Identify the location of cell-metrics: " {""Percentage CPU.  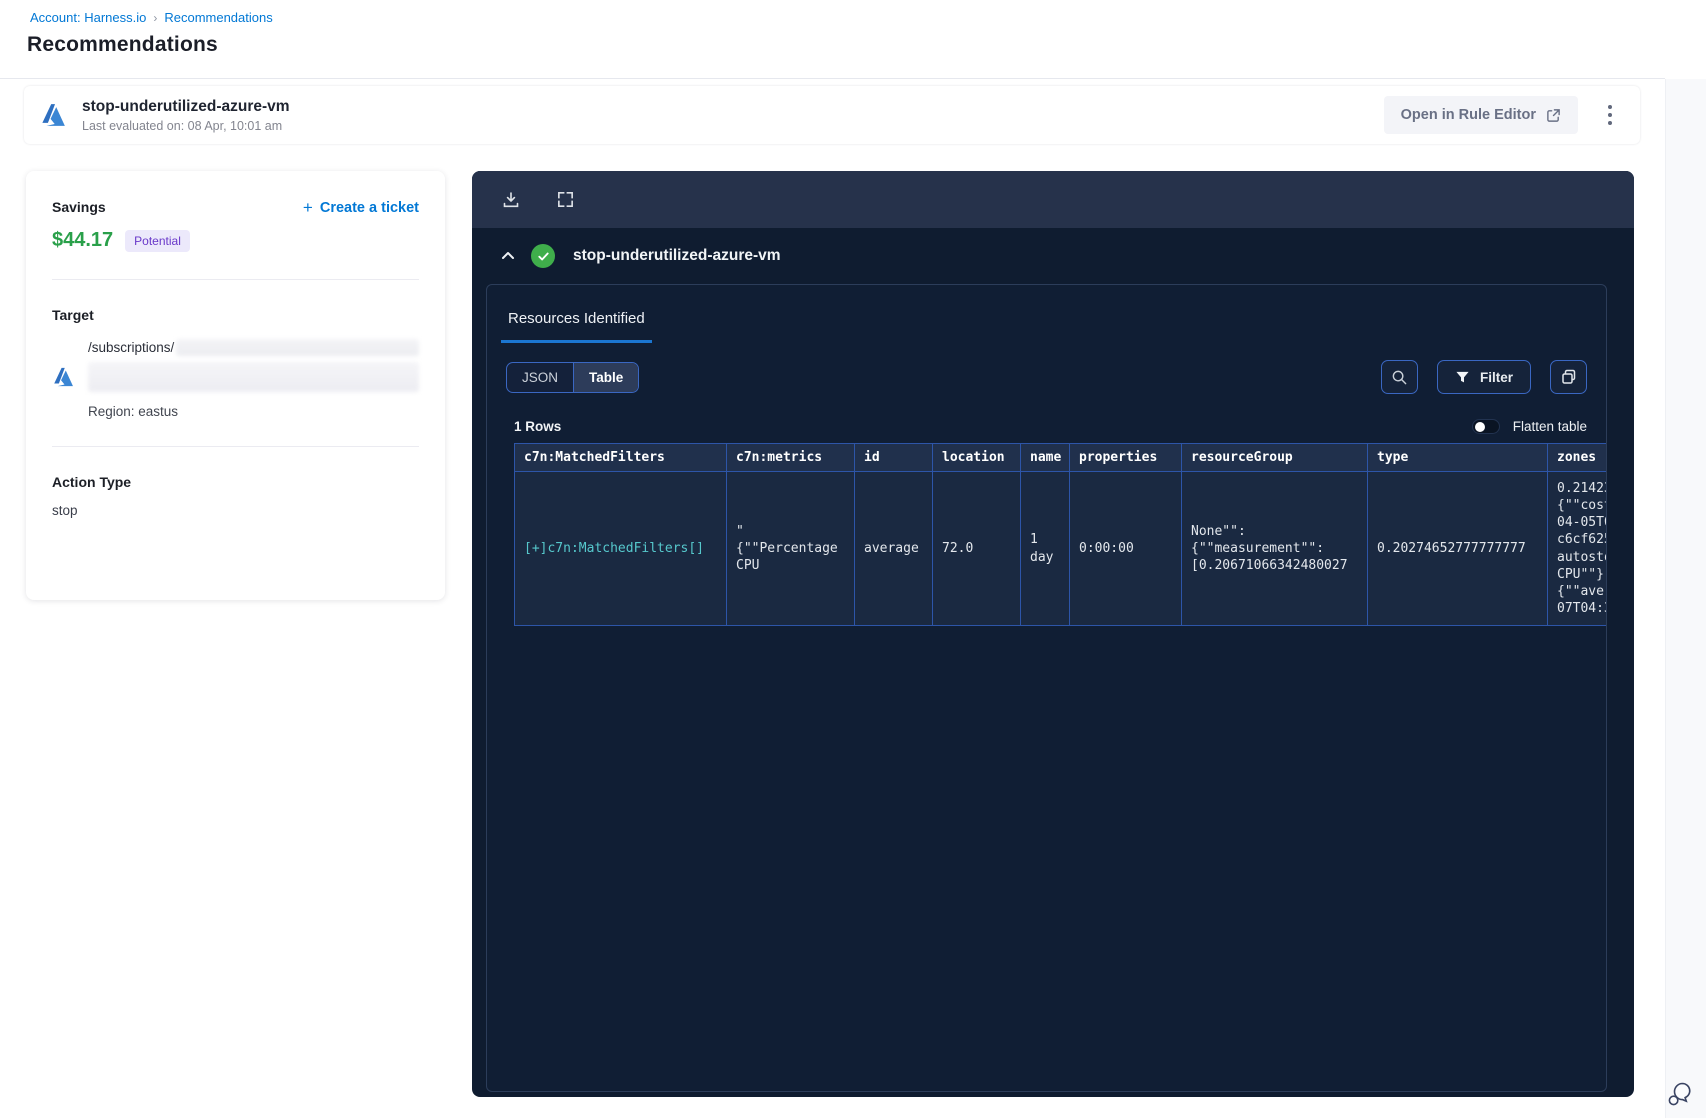
(790, 549).